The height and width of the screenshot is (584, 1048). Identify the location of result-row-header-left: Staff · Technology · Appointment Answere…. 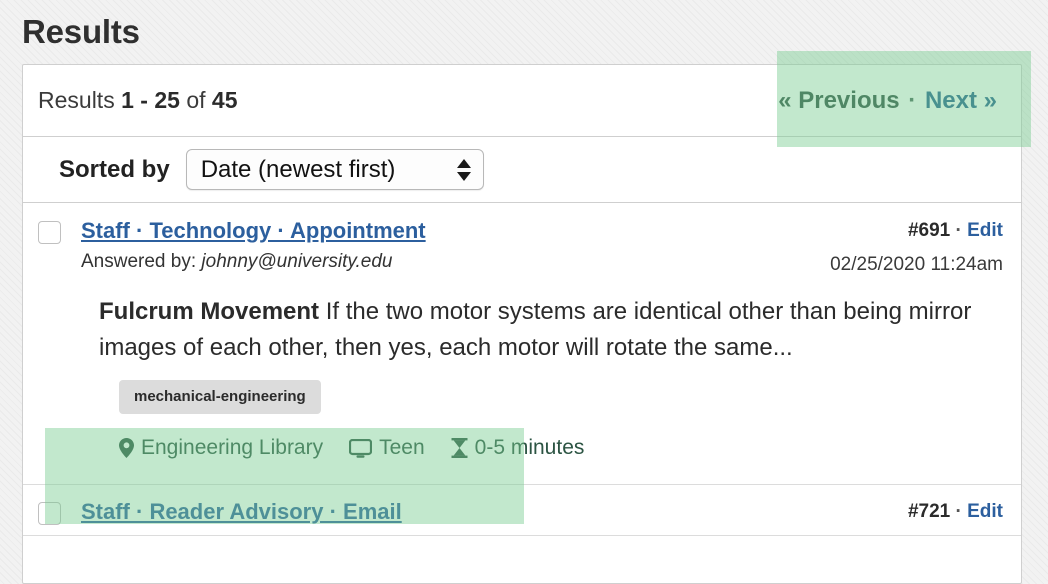
(232, 245).